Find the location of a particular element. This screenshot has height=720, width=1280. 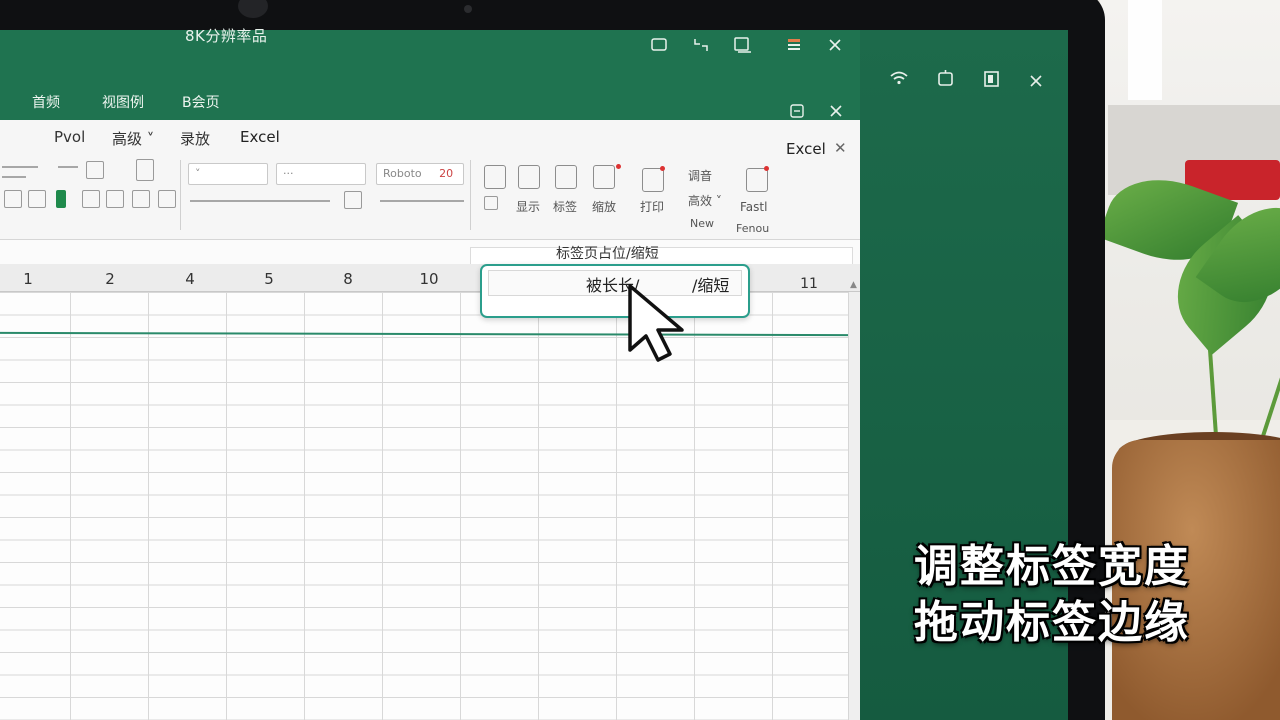

group-label: 显示 is located at coordinates (528, 206).